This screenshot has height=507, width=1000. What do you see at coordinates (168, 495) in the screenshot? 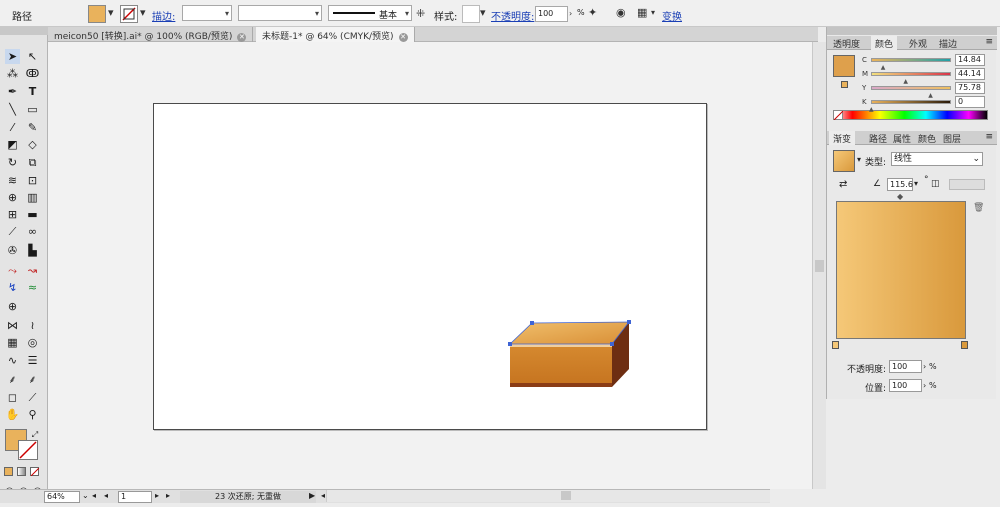
I see `last-artboard-icon: ▸` at bounding box center [168, 495].